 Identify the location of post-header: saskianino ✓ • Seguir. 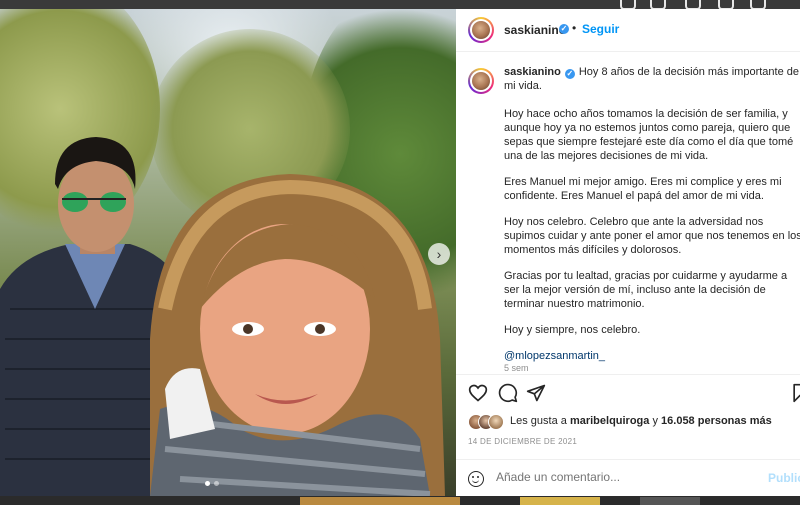
(628, 30).